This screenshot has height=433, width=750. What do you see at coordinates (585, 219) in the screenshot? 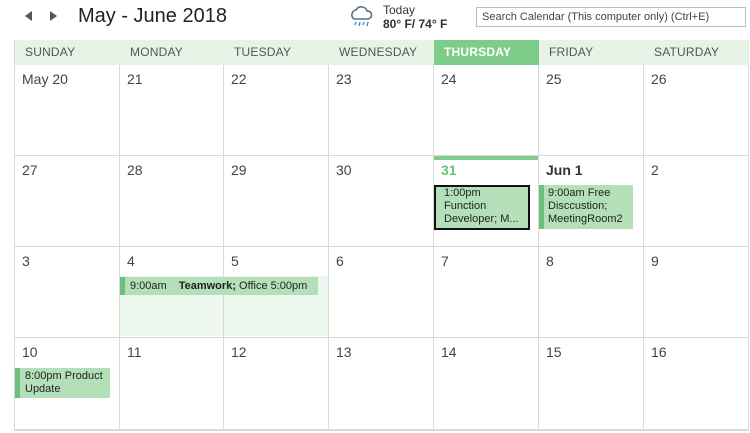
I see `event-location: MeetingRoom2` at bounding box center [585, 219].